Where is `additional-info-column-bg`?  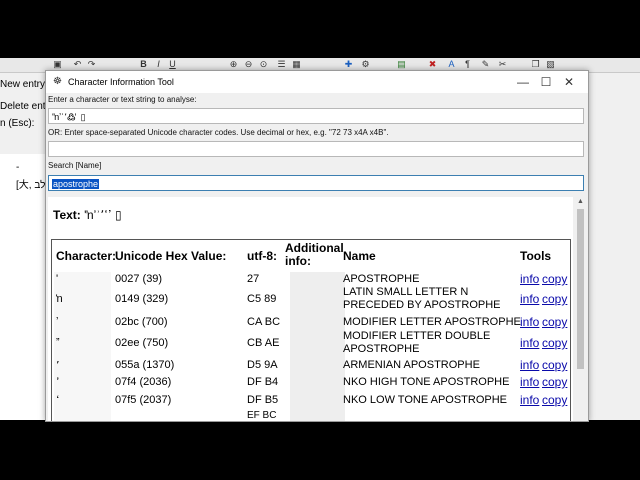 additional-info-column-bg is located at coordinates (317, 346).